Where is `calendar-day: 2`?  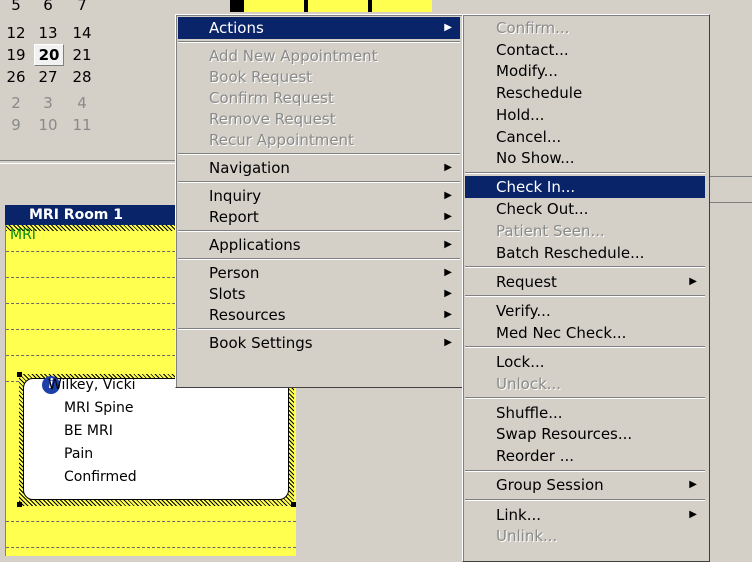 calendar-day: 2 is located at coordinates (16, 103).